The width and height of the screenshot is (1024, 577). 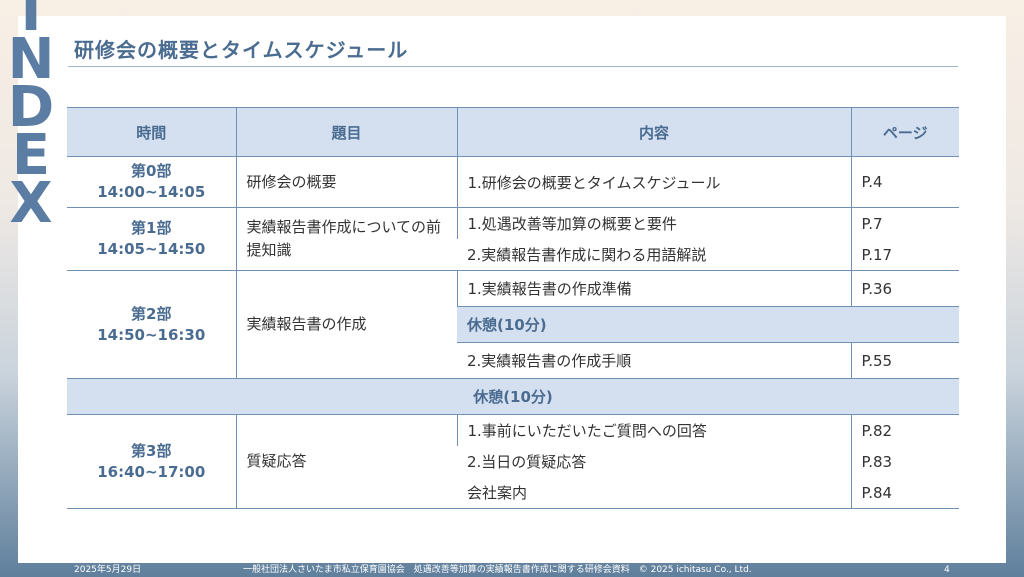 What do you see at coordinates (151, 450) in the screenshot?
I see `part-name: 第3部` at bounding box center [151, 450].